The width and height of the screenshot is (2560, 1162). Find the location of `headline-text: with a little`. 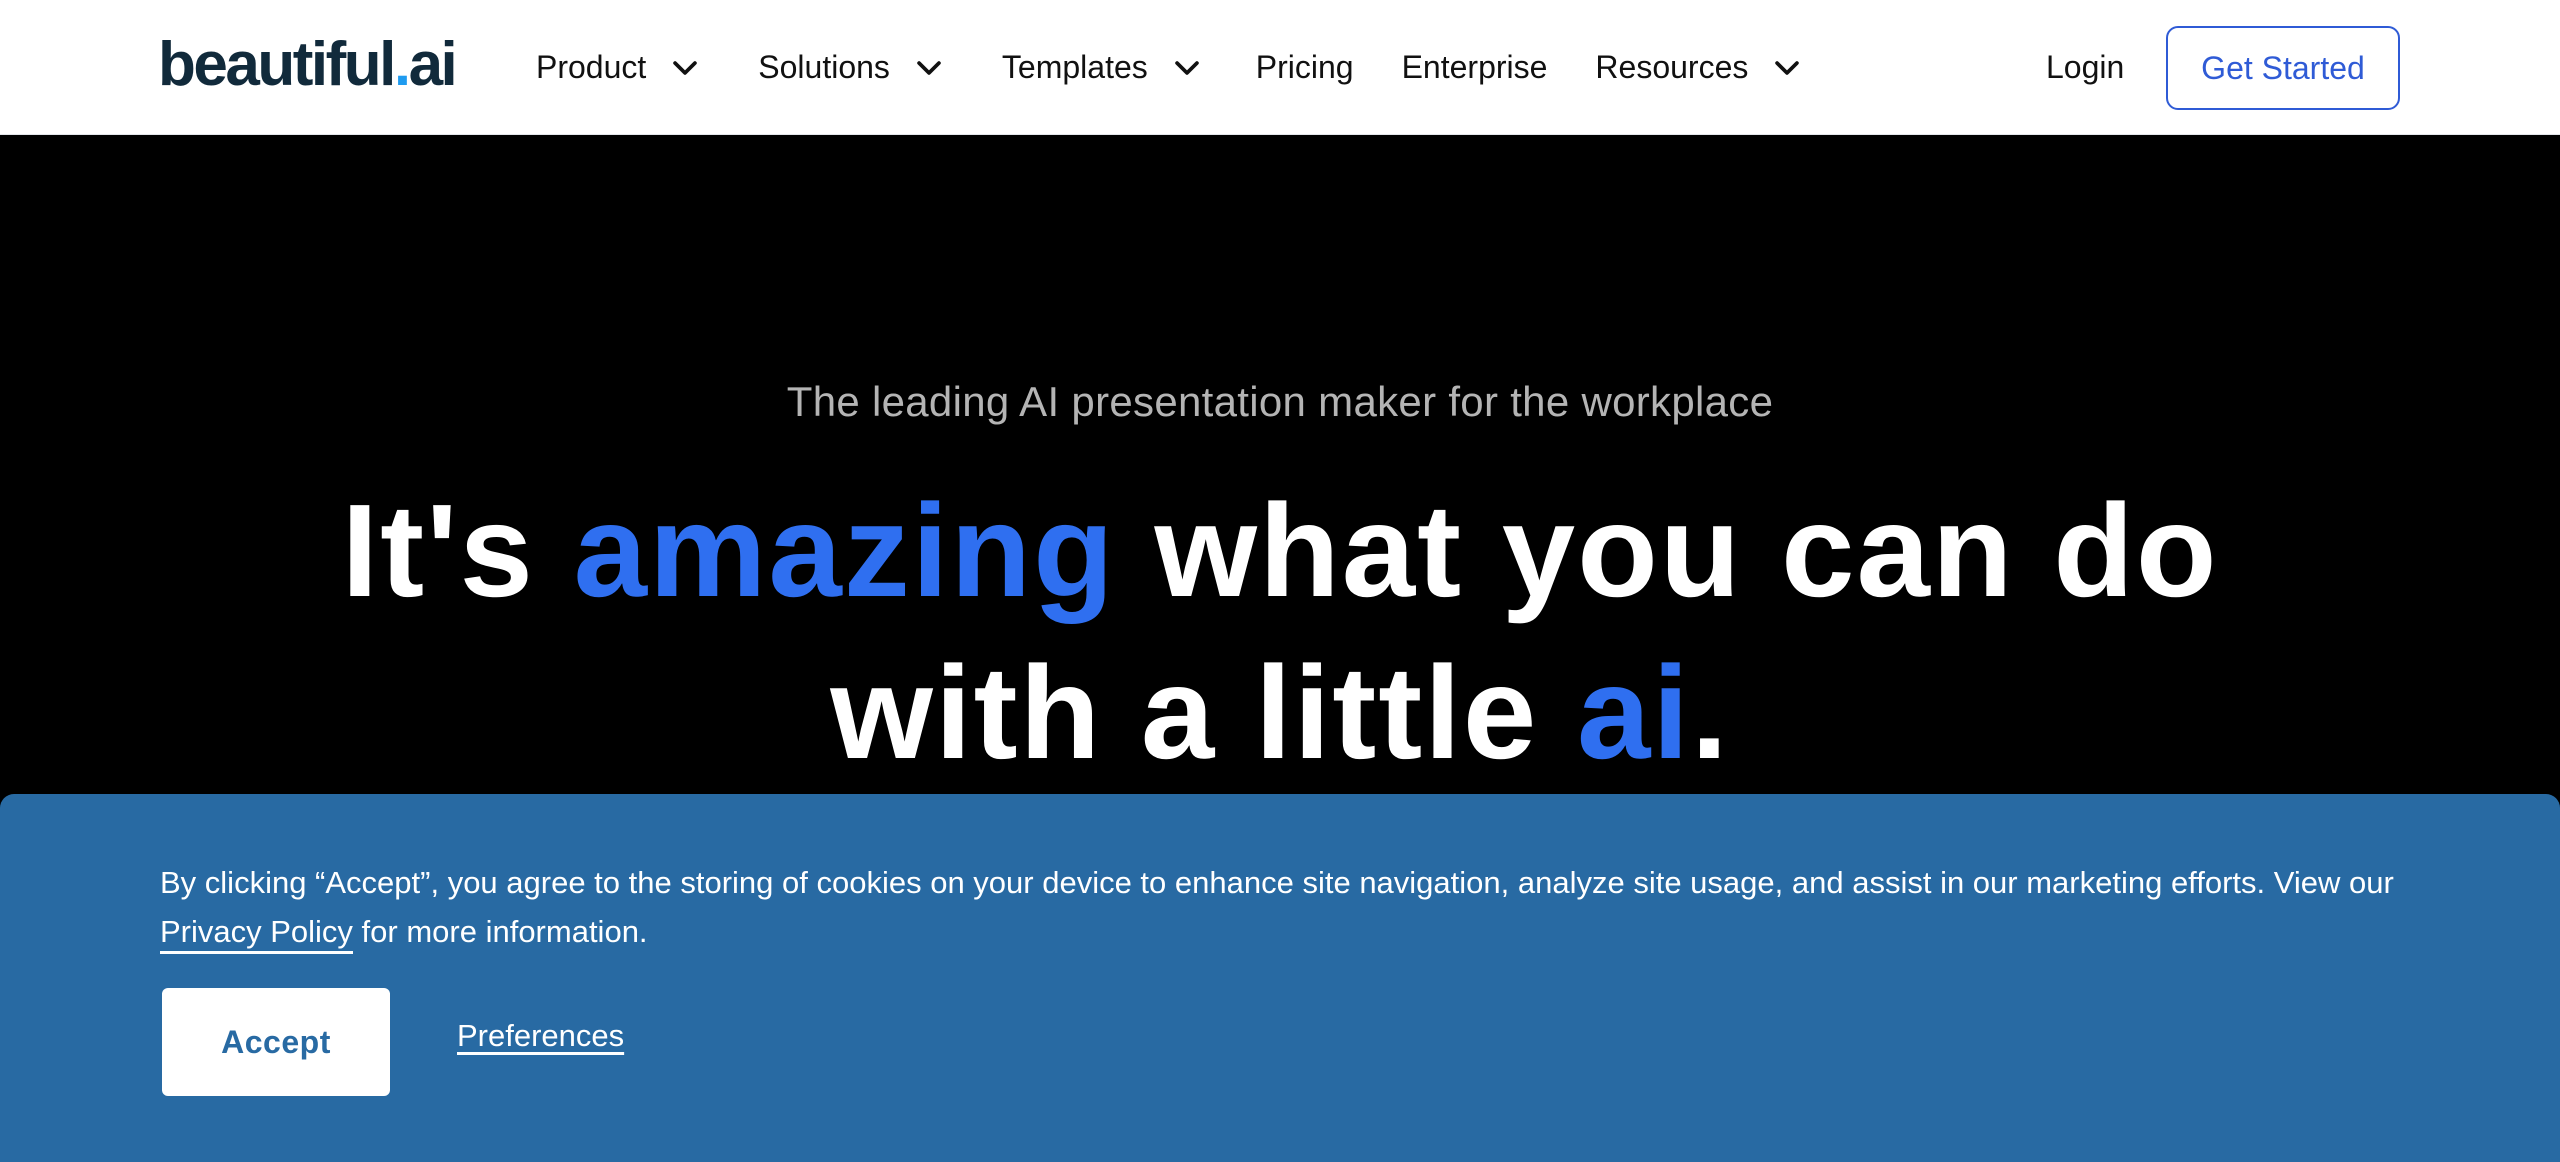

headline-text: with a little is located at coordinates (1203, 712).